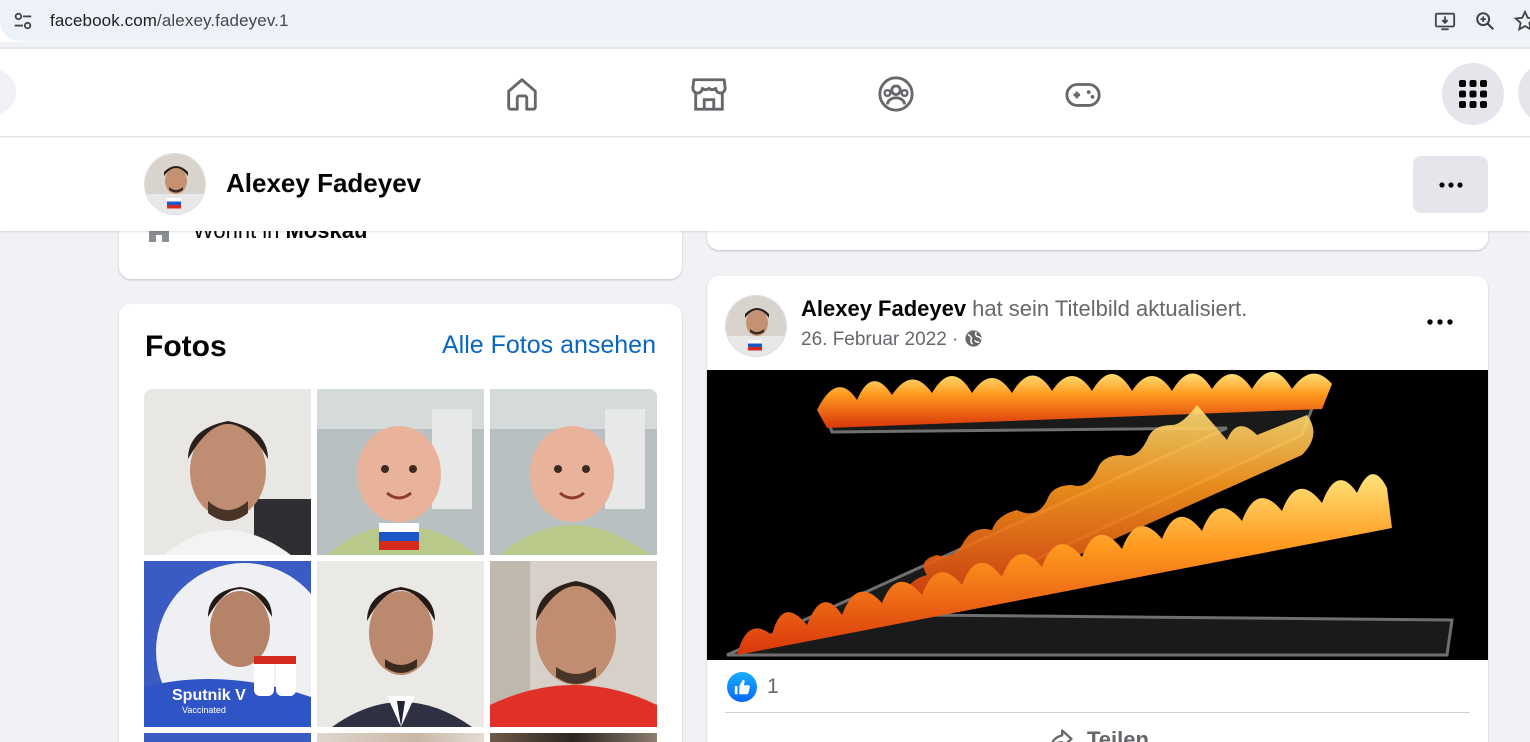  I want to click on photos-title: Fotos, so click(186, 346).